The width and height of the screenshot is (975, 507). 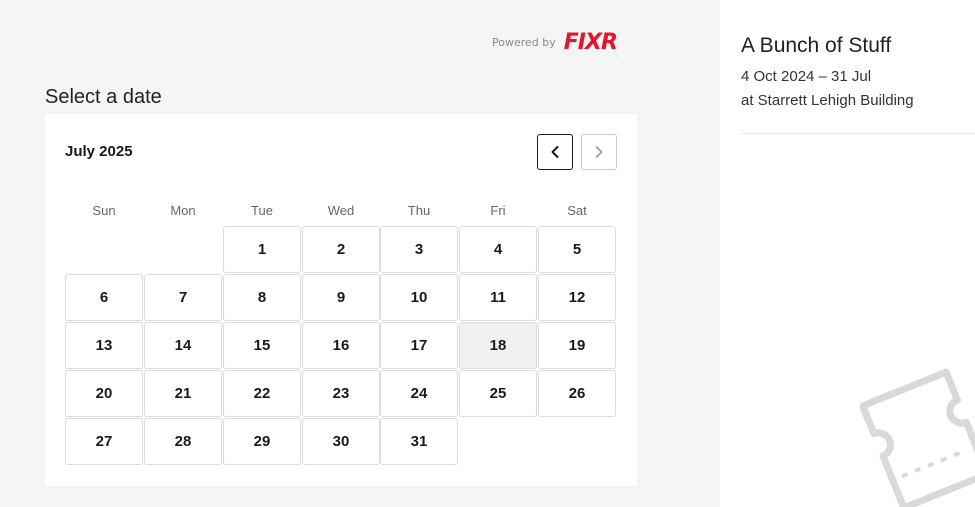 I want to click on day-cell-30: 30, so click(x=341, y=441).